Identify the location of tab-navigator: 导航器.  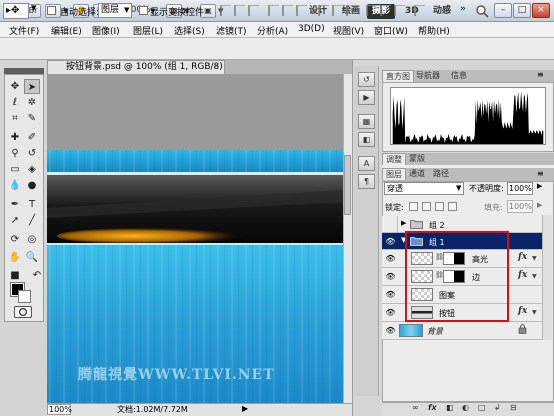
(428, 76).